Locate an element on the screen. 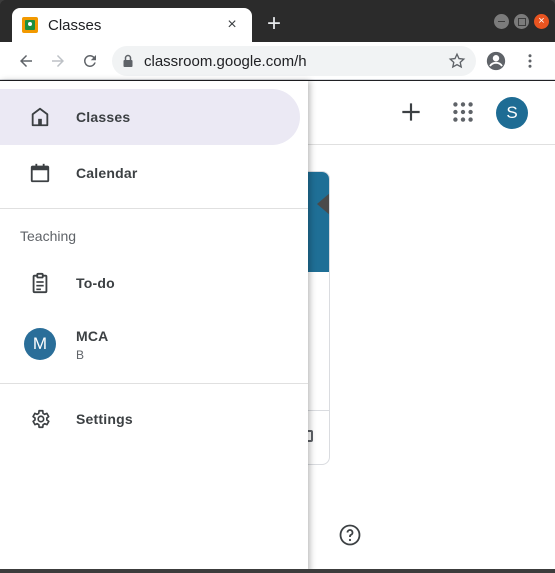 The height and width of the screenshot is (573, 555). reload-button is located at coordinates (90, 61).